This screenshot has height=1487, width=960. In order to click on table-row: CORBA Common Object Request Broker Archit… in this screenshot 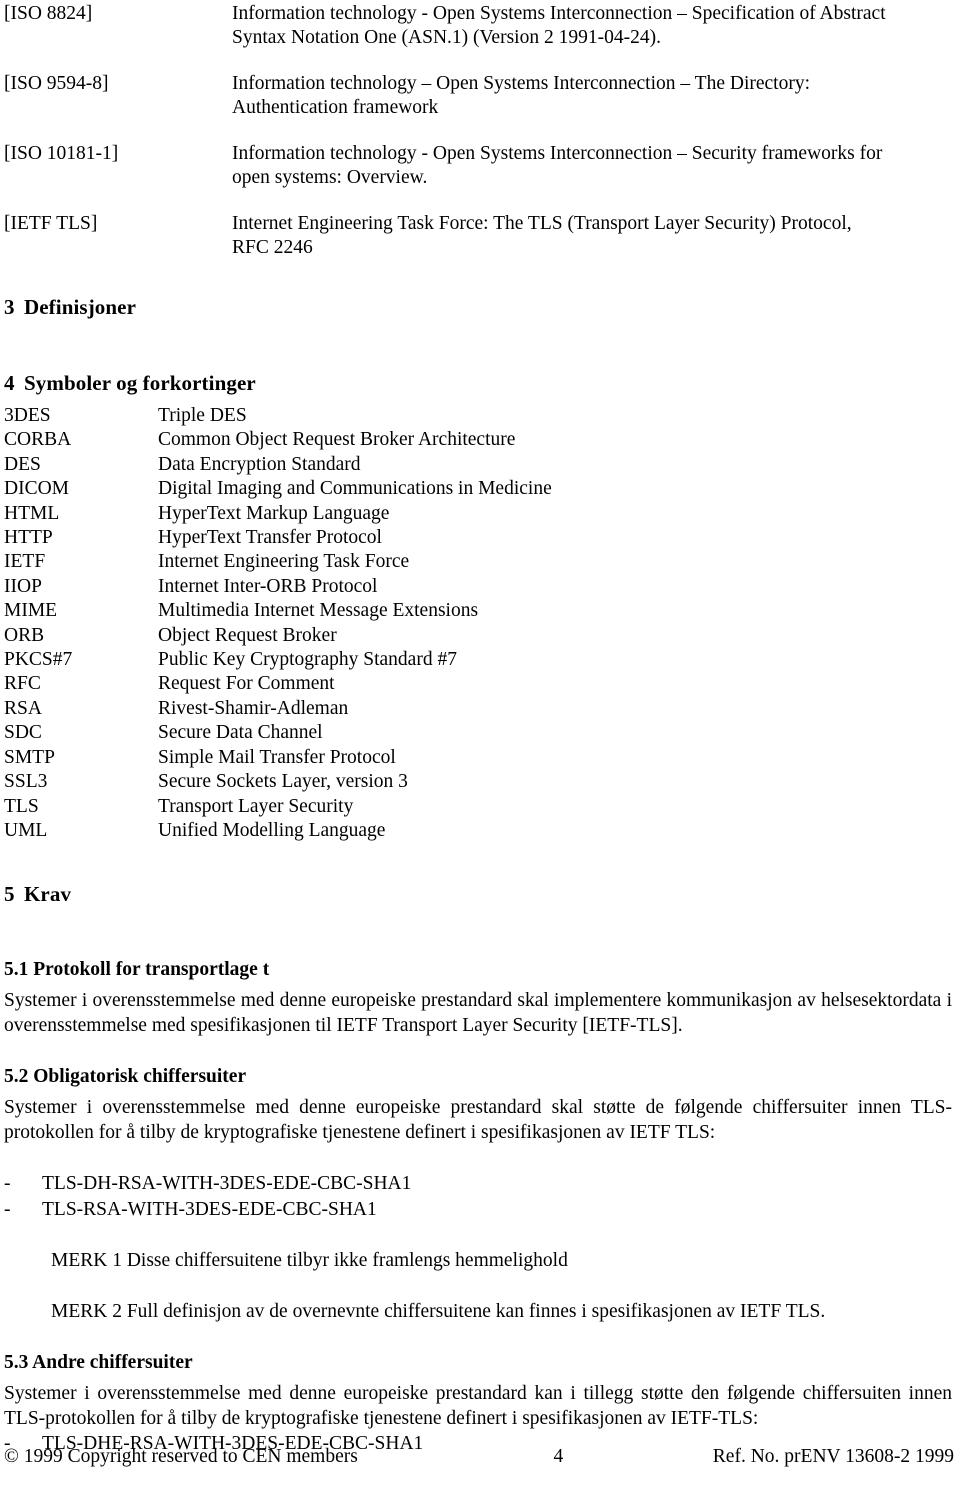, I will do `click(278, 440)`.